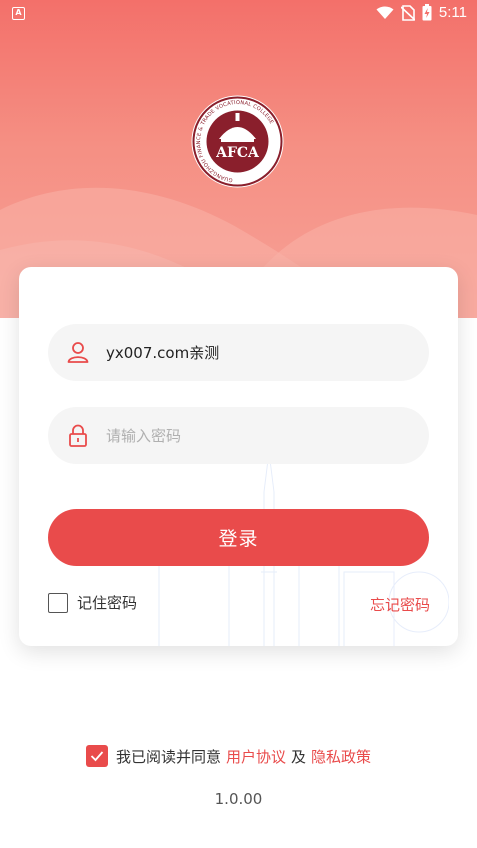  I want to click on status-bar: A 5:11, so click(238, 14).